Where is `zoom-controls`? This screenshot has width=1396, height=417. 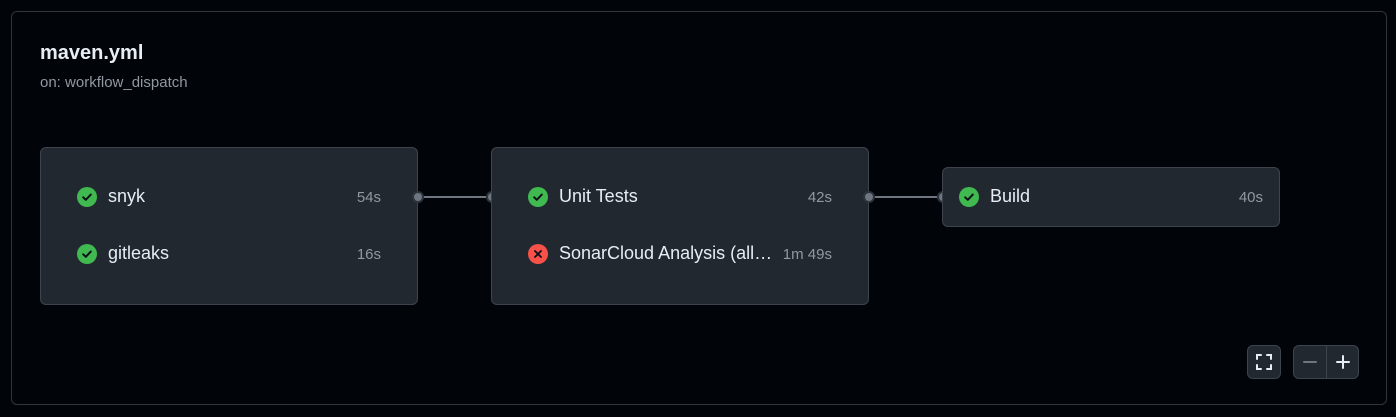
zoom-controls is located at coordinates (1326, 362).